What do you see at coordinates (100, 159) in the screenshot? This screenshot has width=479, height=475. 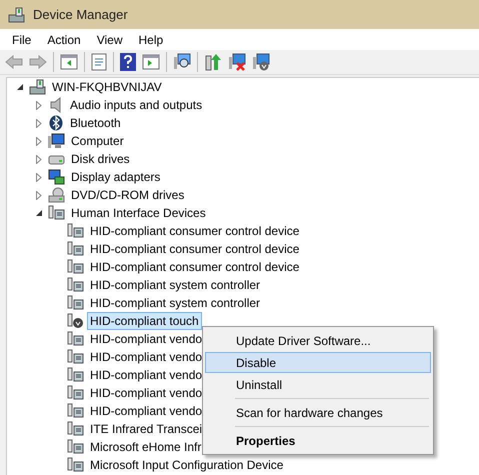 I see `tree-item: Disk drives` at bounding box center [100, 159].